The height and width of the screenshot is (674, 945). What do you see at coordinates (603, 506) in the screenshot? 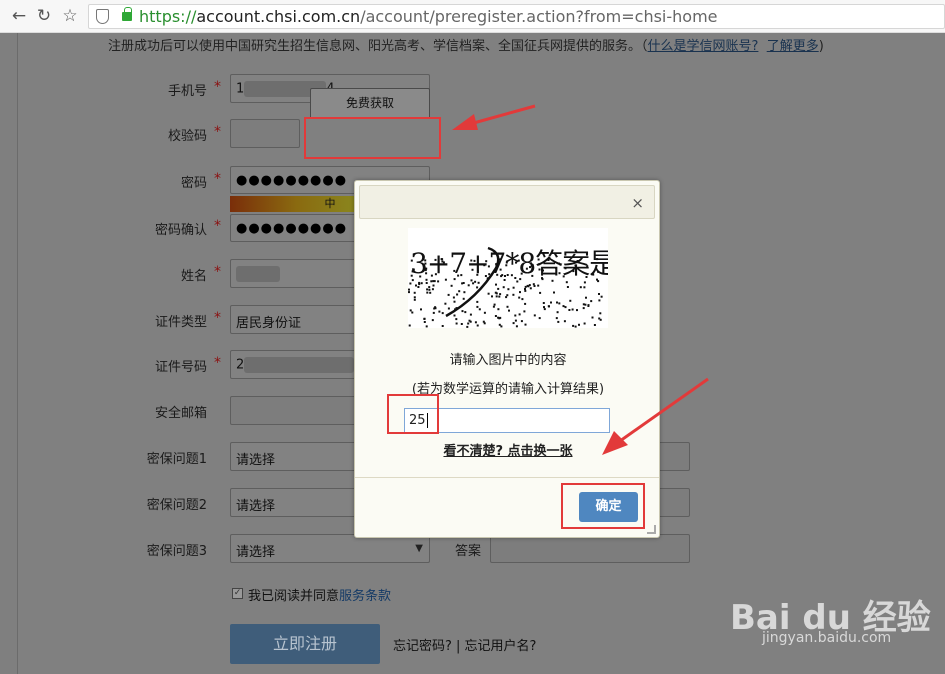
I see `annotation-box-confirm` at bounding box center [603, 506].